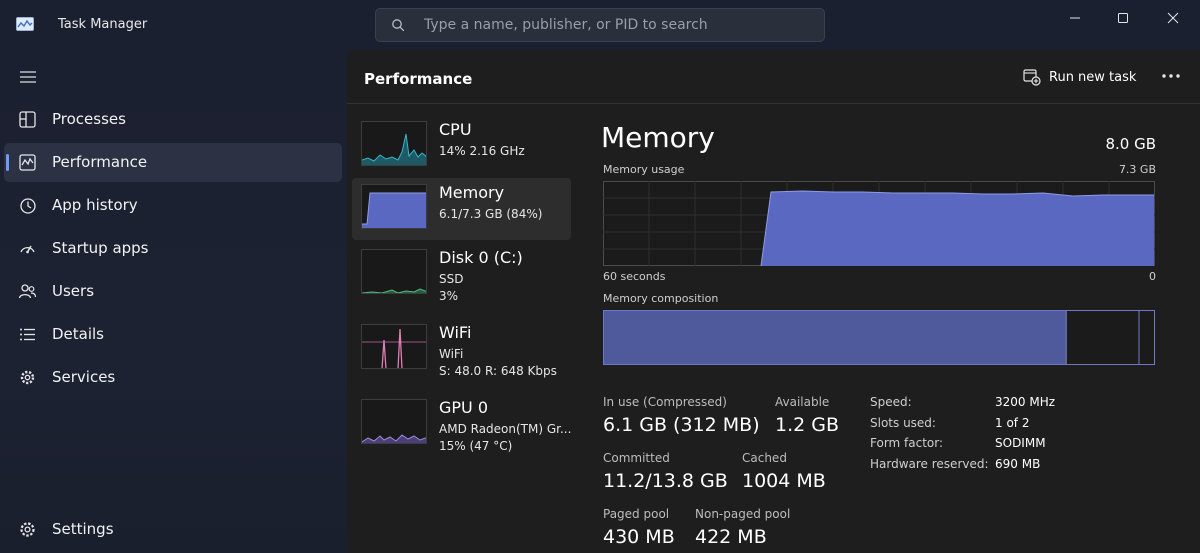  What do you see at coordinates (907, 443) in the screenshot?
I see `form-factor-label: Form factor:` at bounding box center [907, 443].